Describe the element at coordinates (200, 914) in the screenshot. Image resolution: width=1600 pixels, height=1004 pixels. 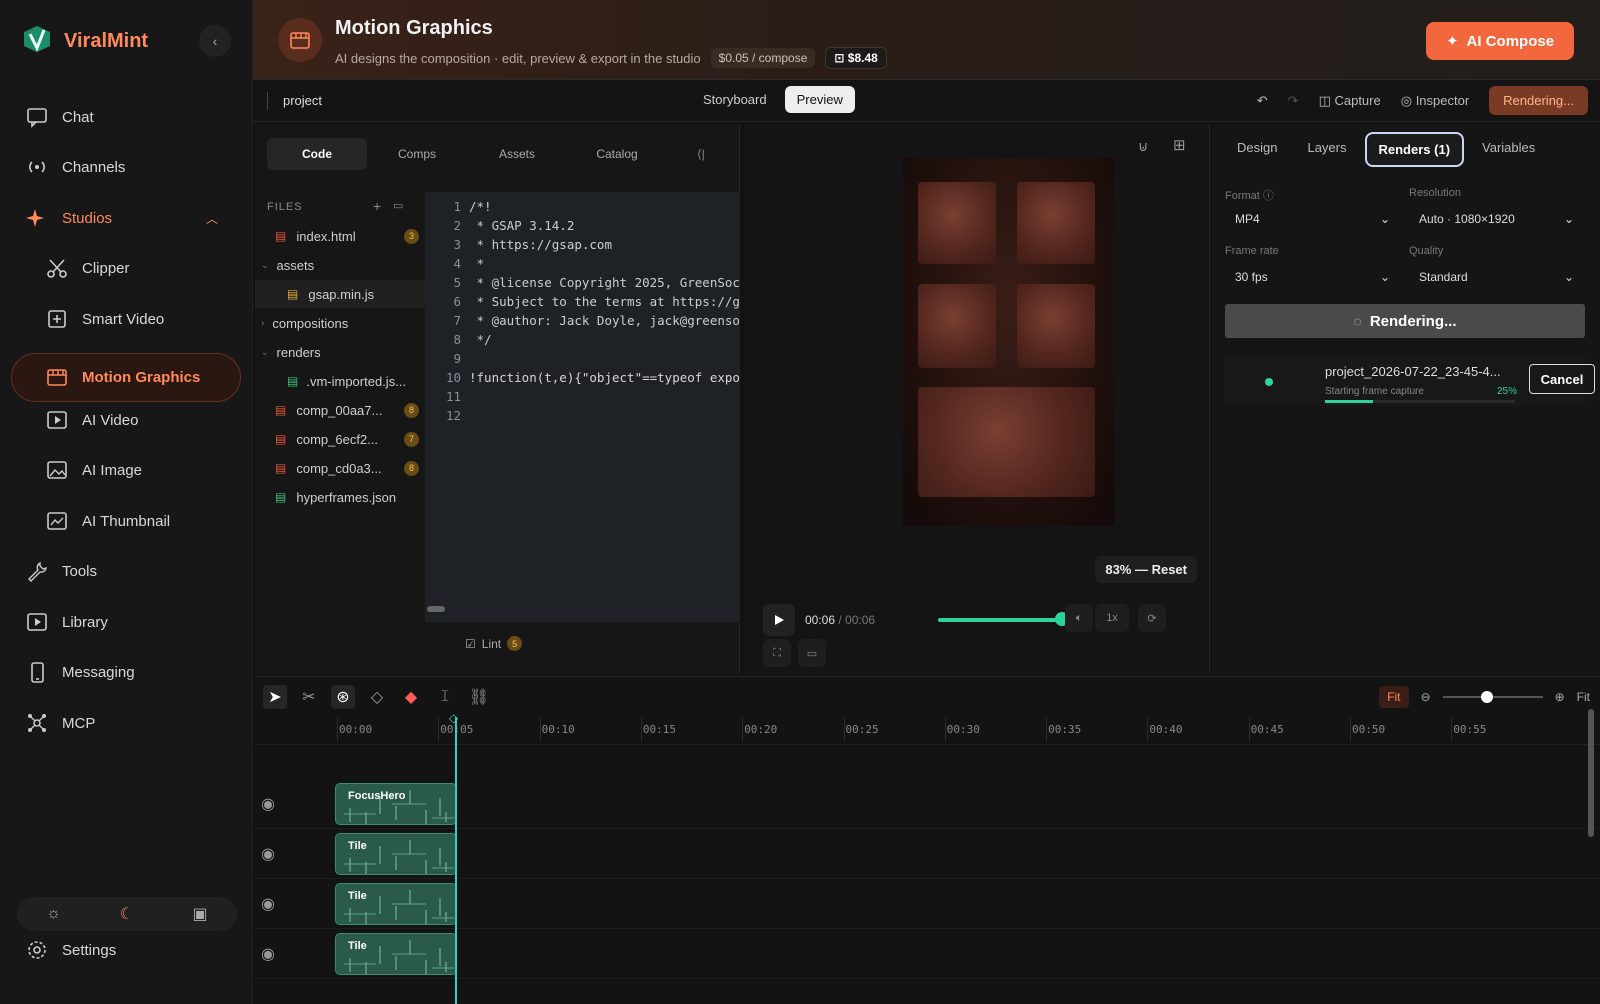
I see `monitor-icon: ▣` at that location.